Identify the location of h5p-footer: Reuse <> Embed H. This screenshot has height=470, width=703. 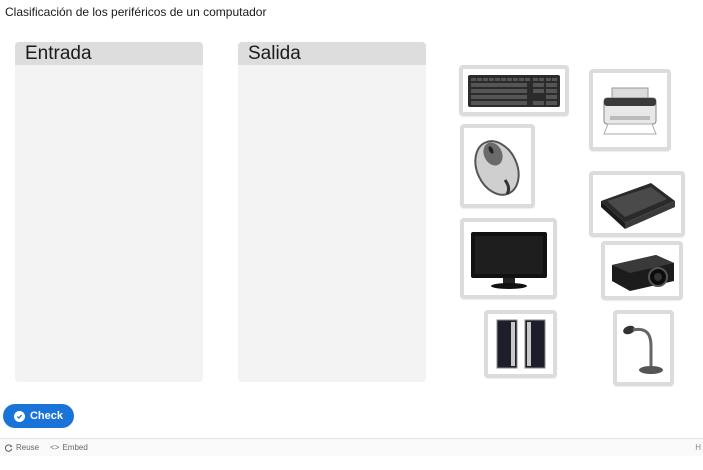
(351, 447).